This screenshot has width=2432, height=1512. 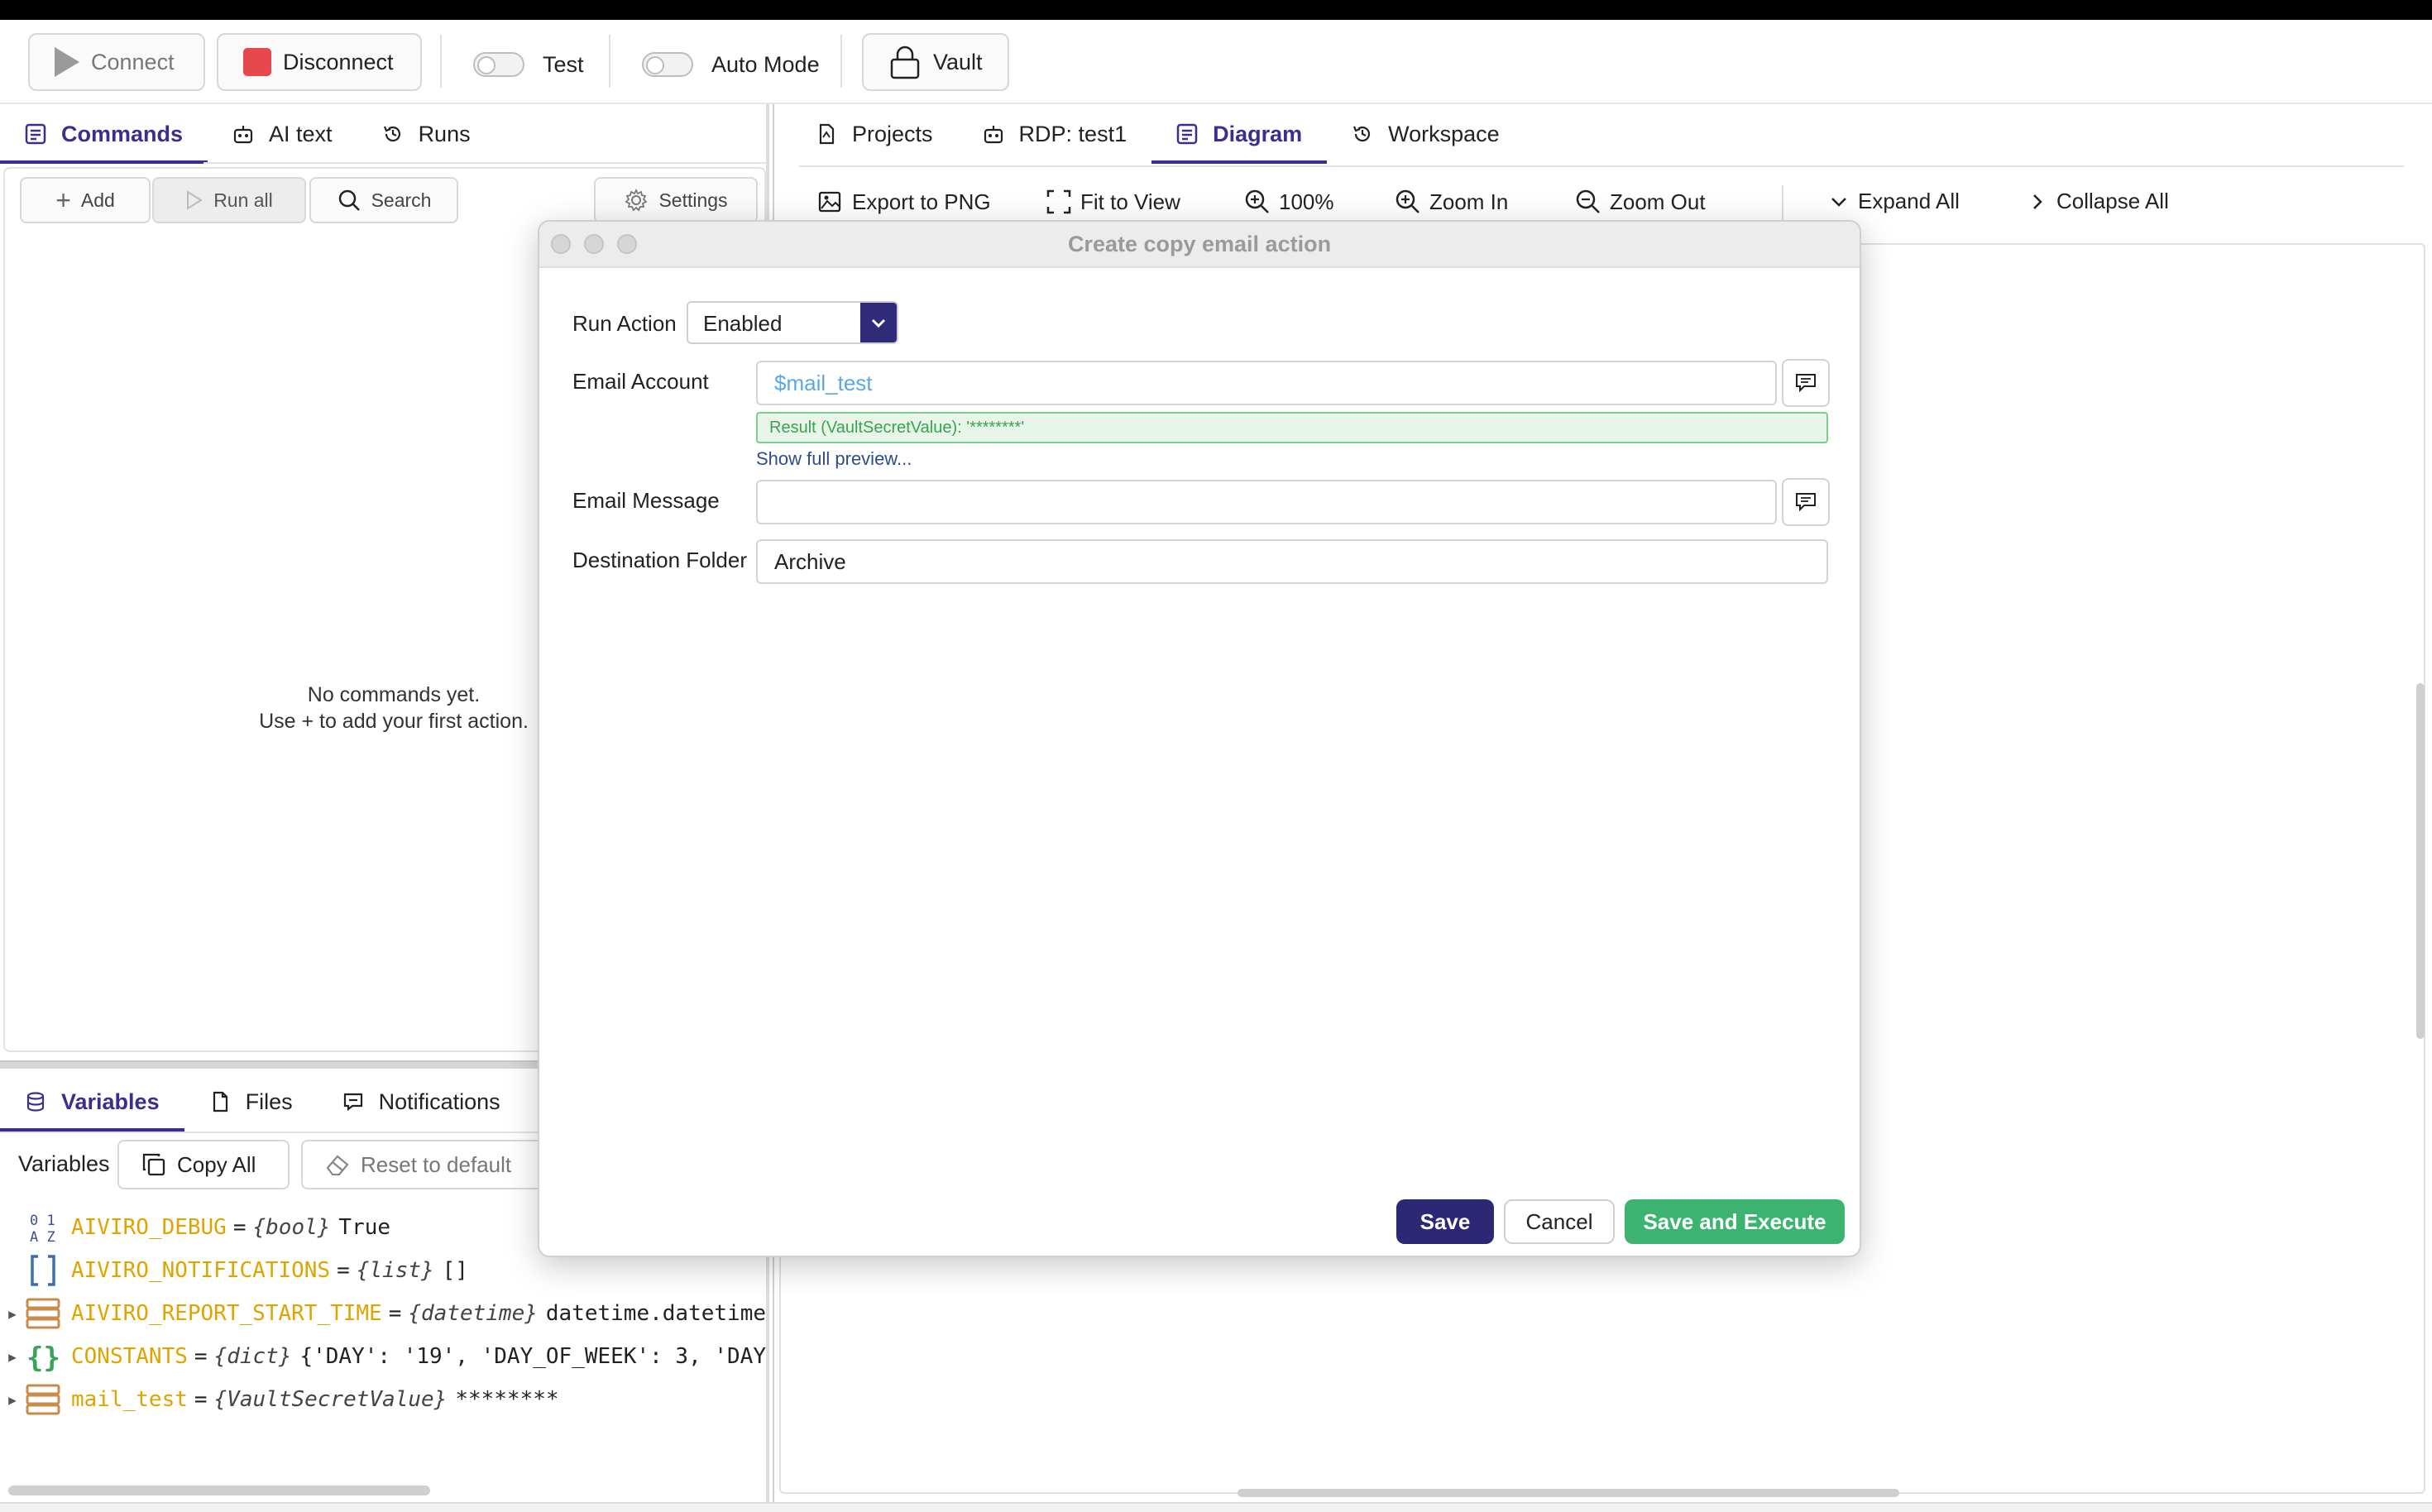 What do you see at coordinates (436, 1164) in the screenshot?
I see `reset-default-label: Reset to default` at bounding box center [436, 1164].